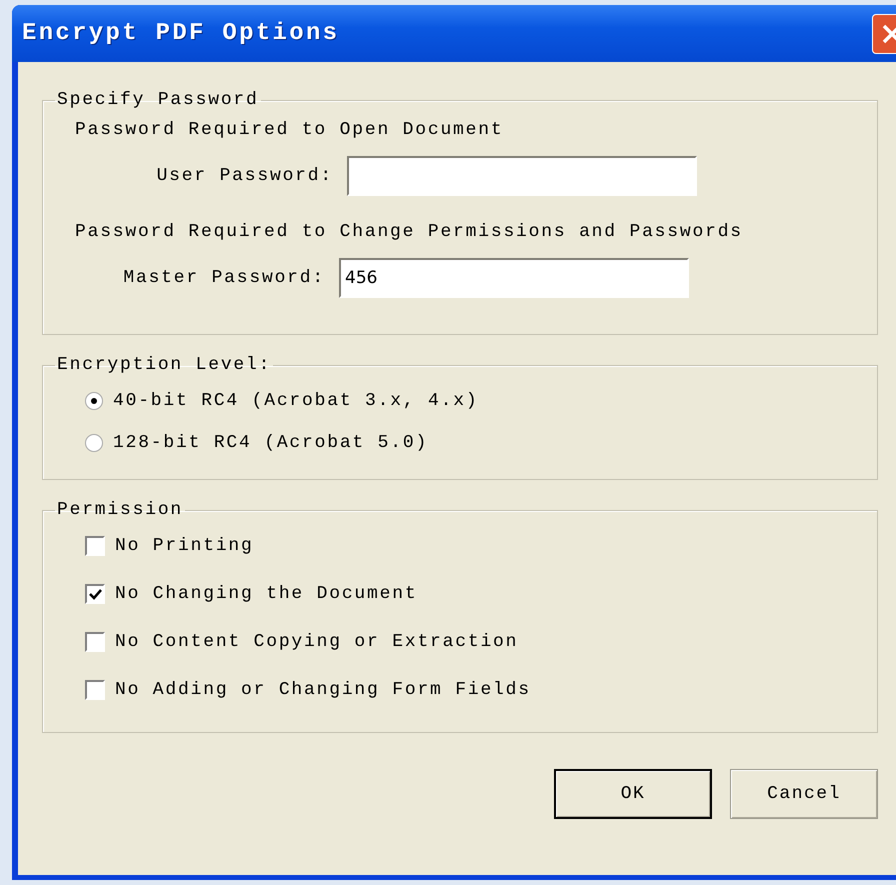  Describe the element at coordinates (409, 232) in the screenshot. I see `section-heading: Password Required to Change Permissions and Passwords` at that location.